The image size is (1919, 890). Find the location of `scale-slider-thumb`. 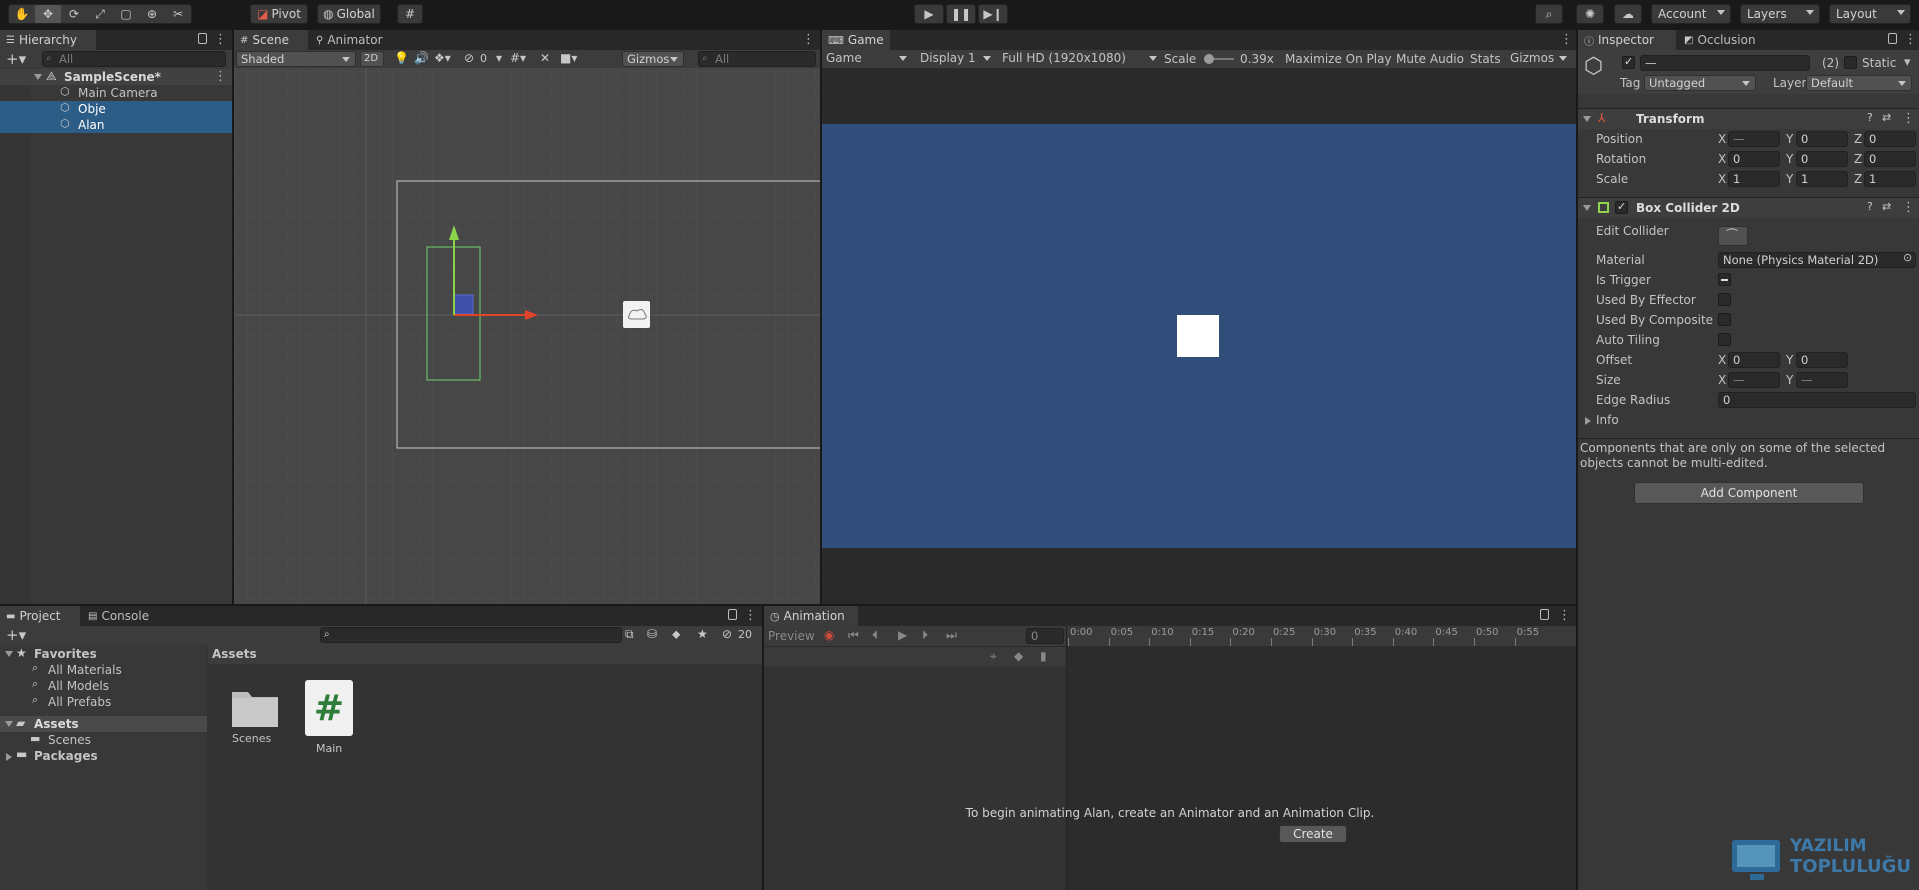

scale-slider-thumb is located at coordinates (1209, 59).